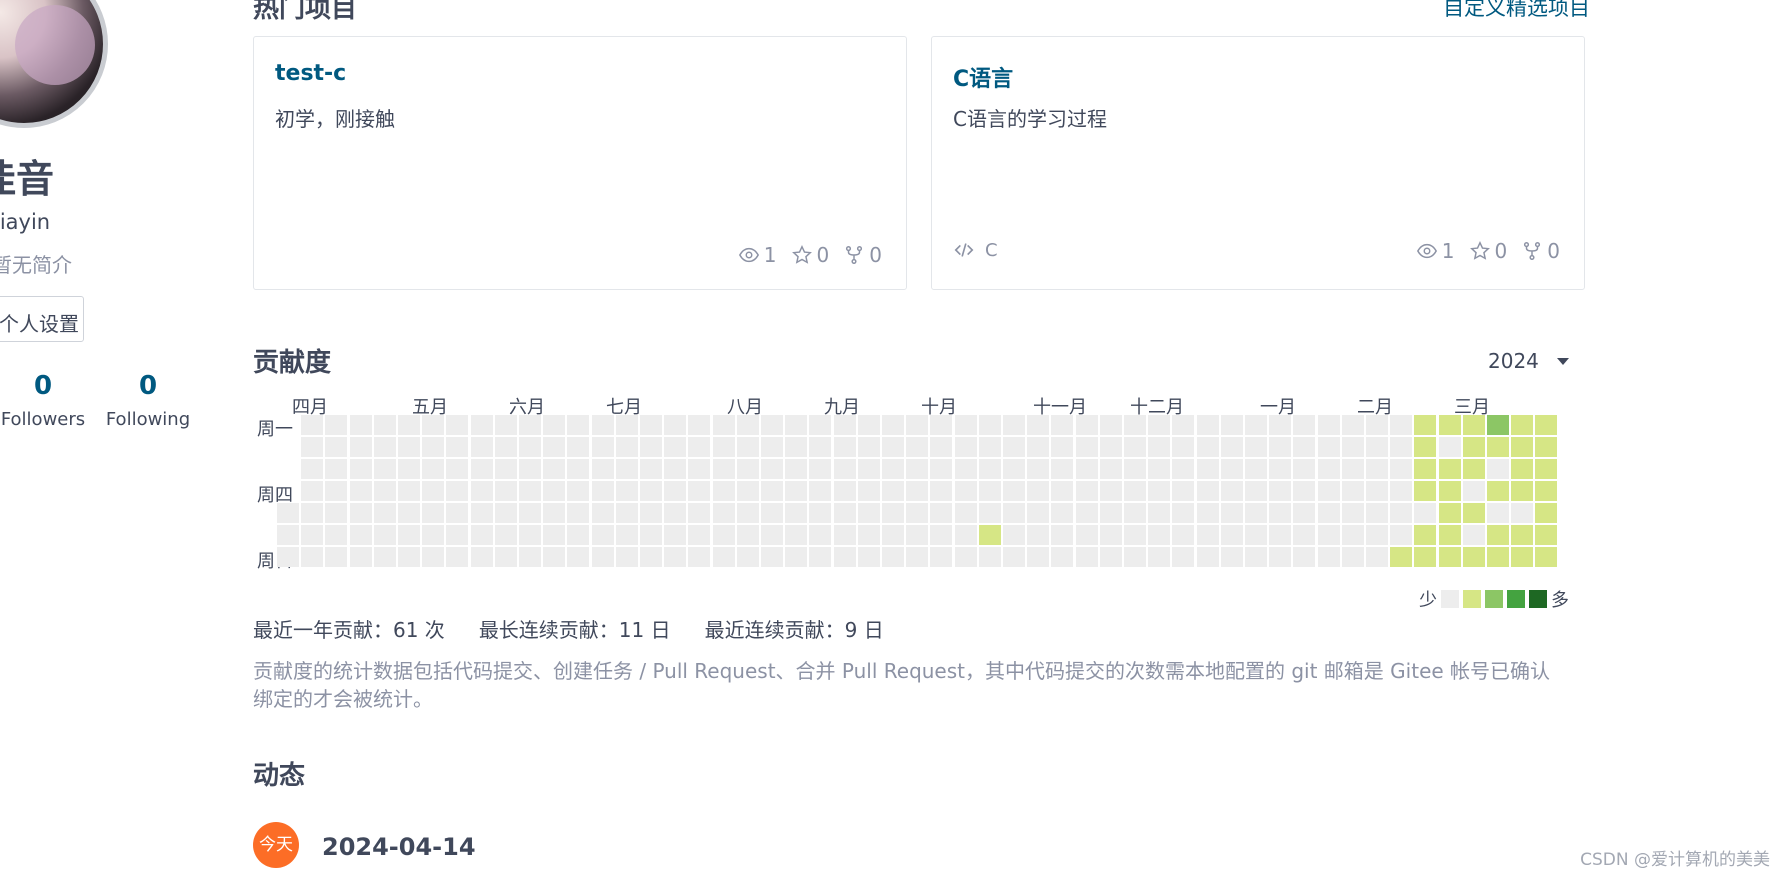 The image size is (1782, 874). I want to click on settings-button: 个人设置, so click(42, 319).